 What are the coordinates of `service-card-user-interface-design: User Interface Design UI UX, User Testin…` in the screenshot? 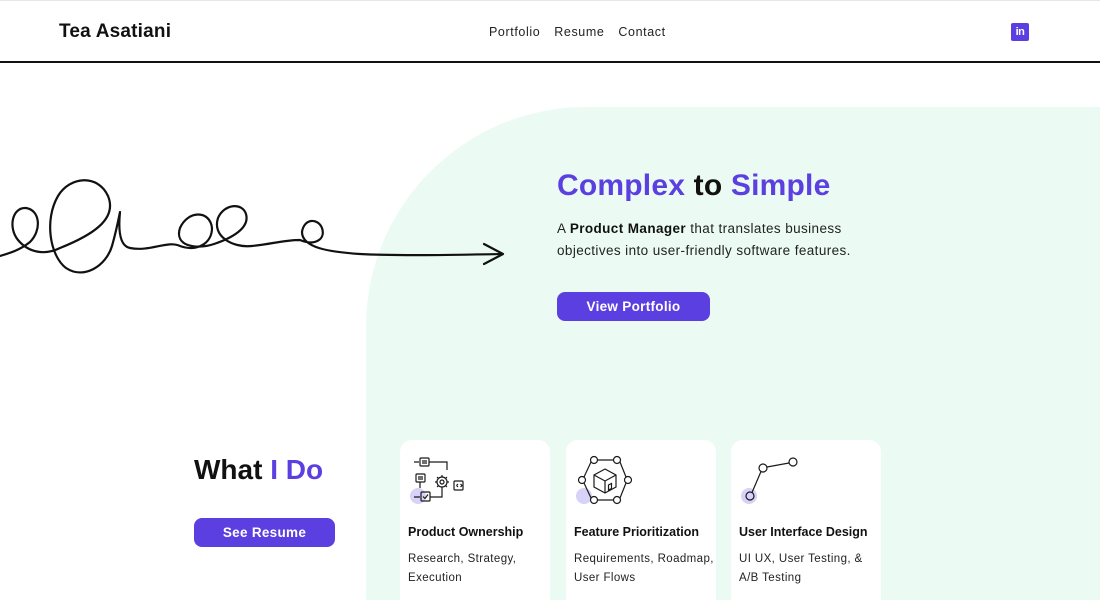 It's located at (806, 520).